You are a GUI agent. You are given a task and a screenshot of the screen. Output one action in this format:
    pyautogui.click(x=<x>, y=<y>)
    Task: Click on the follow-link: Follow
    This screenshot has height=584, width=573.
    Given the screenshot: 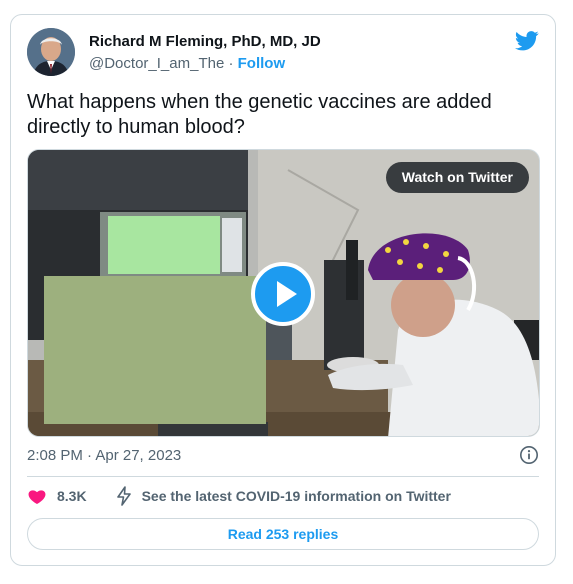 What is the action you would take?
    pyautogui.click(x=262, y=63)
    